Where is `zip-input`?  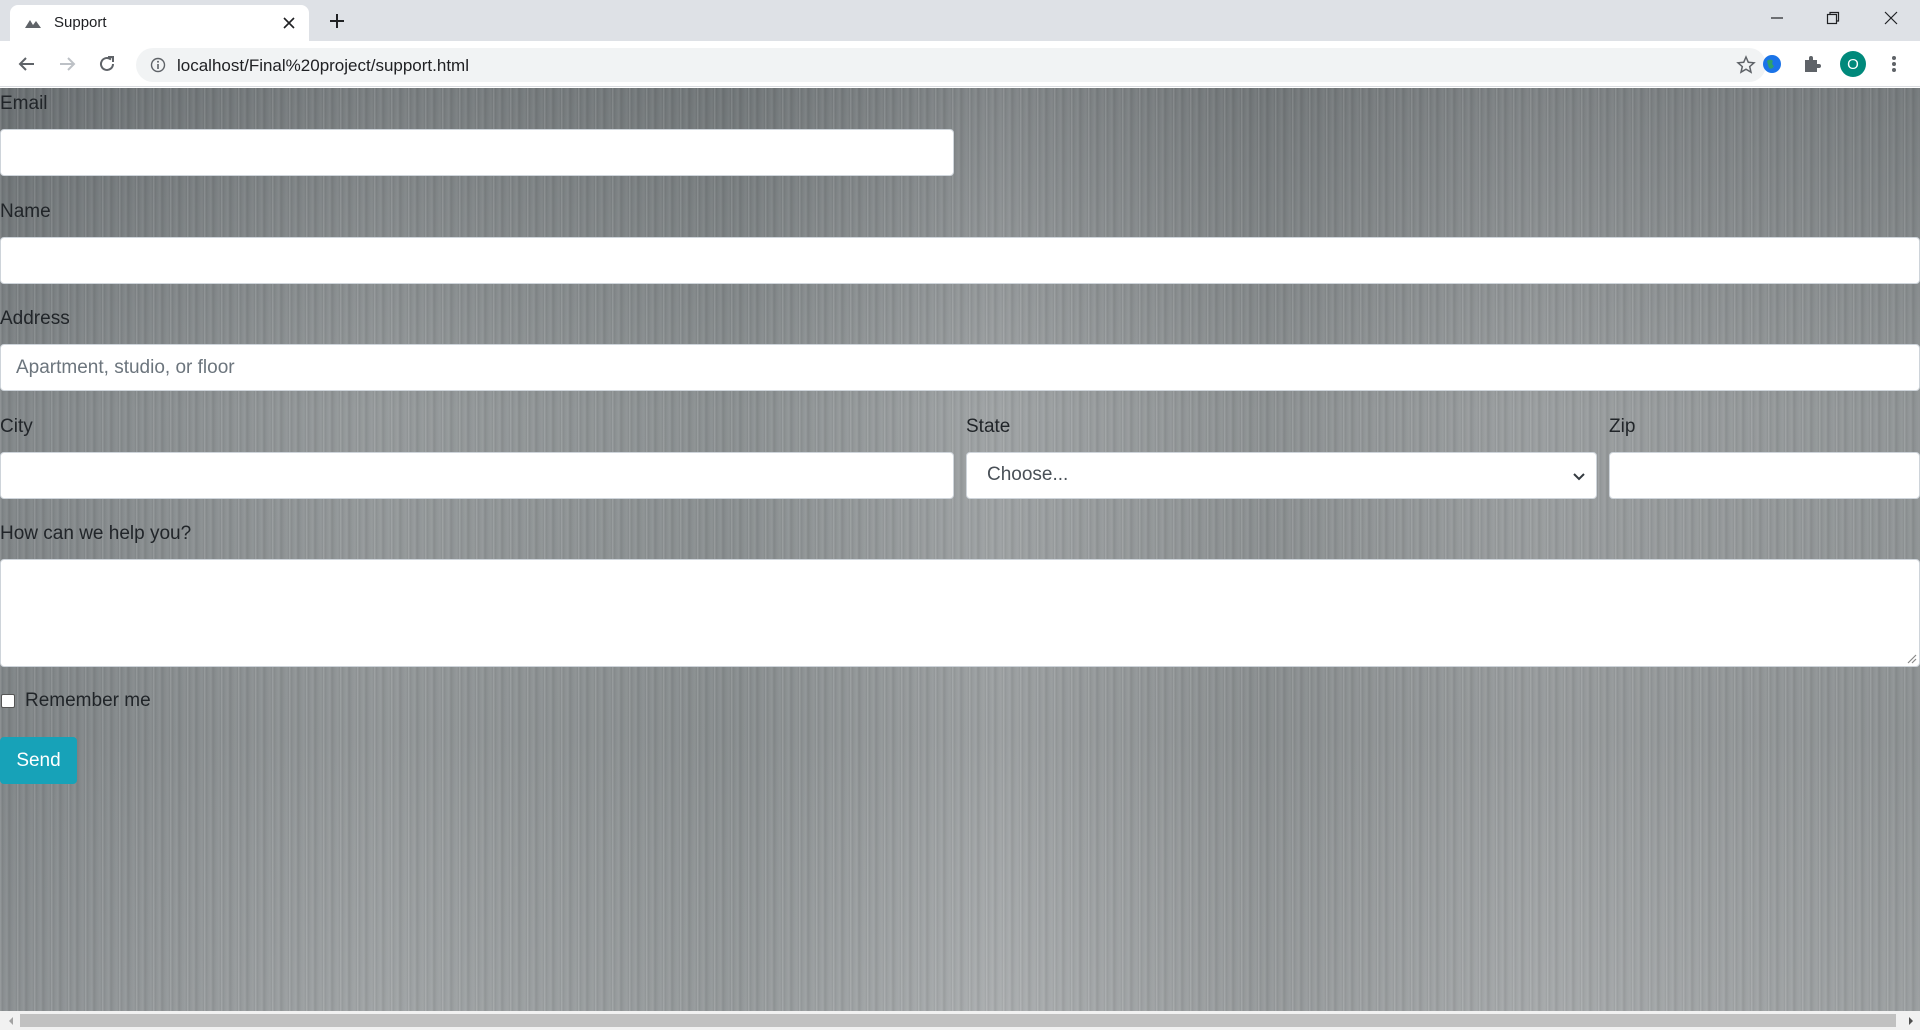 zip-input is located at coordinates (1764, 475).